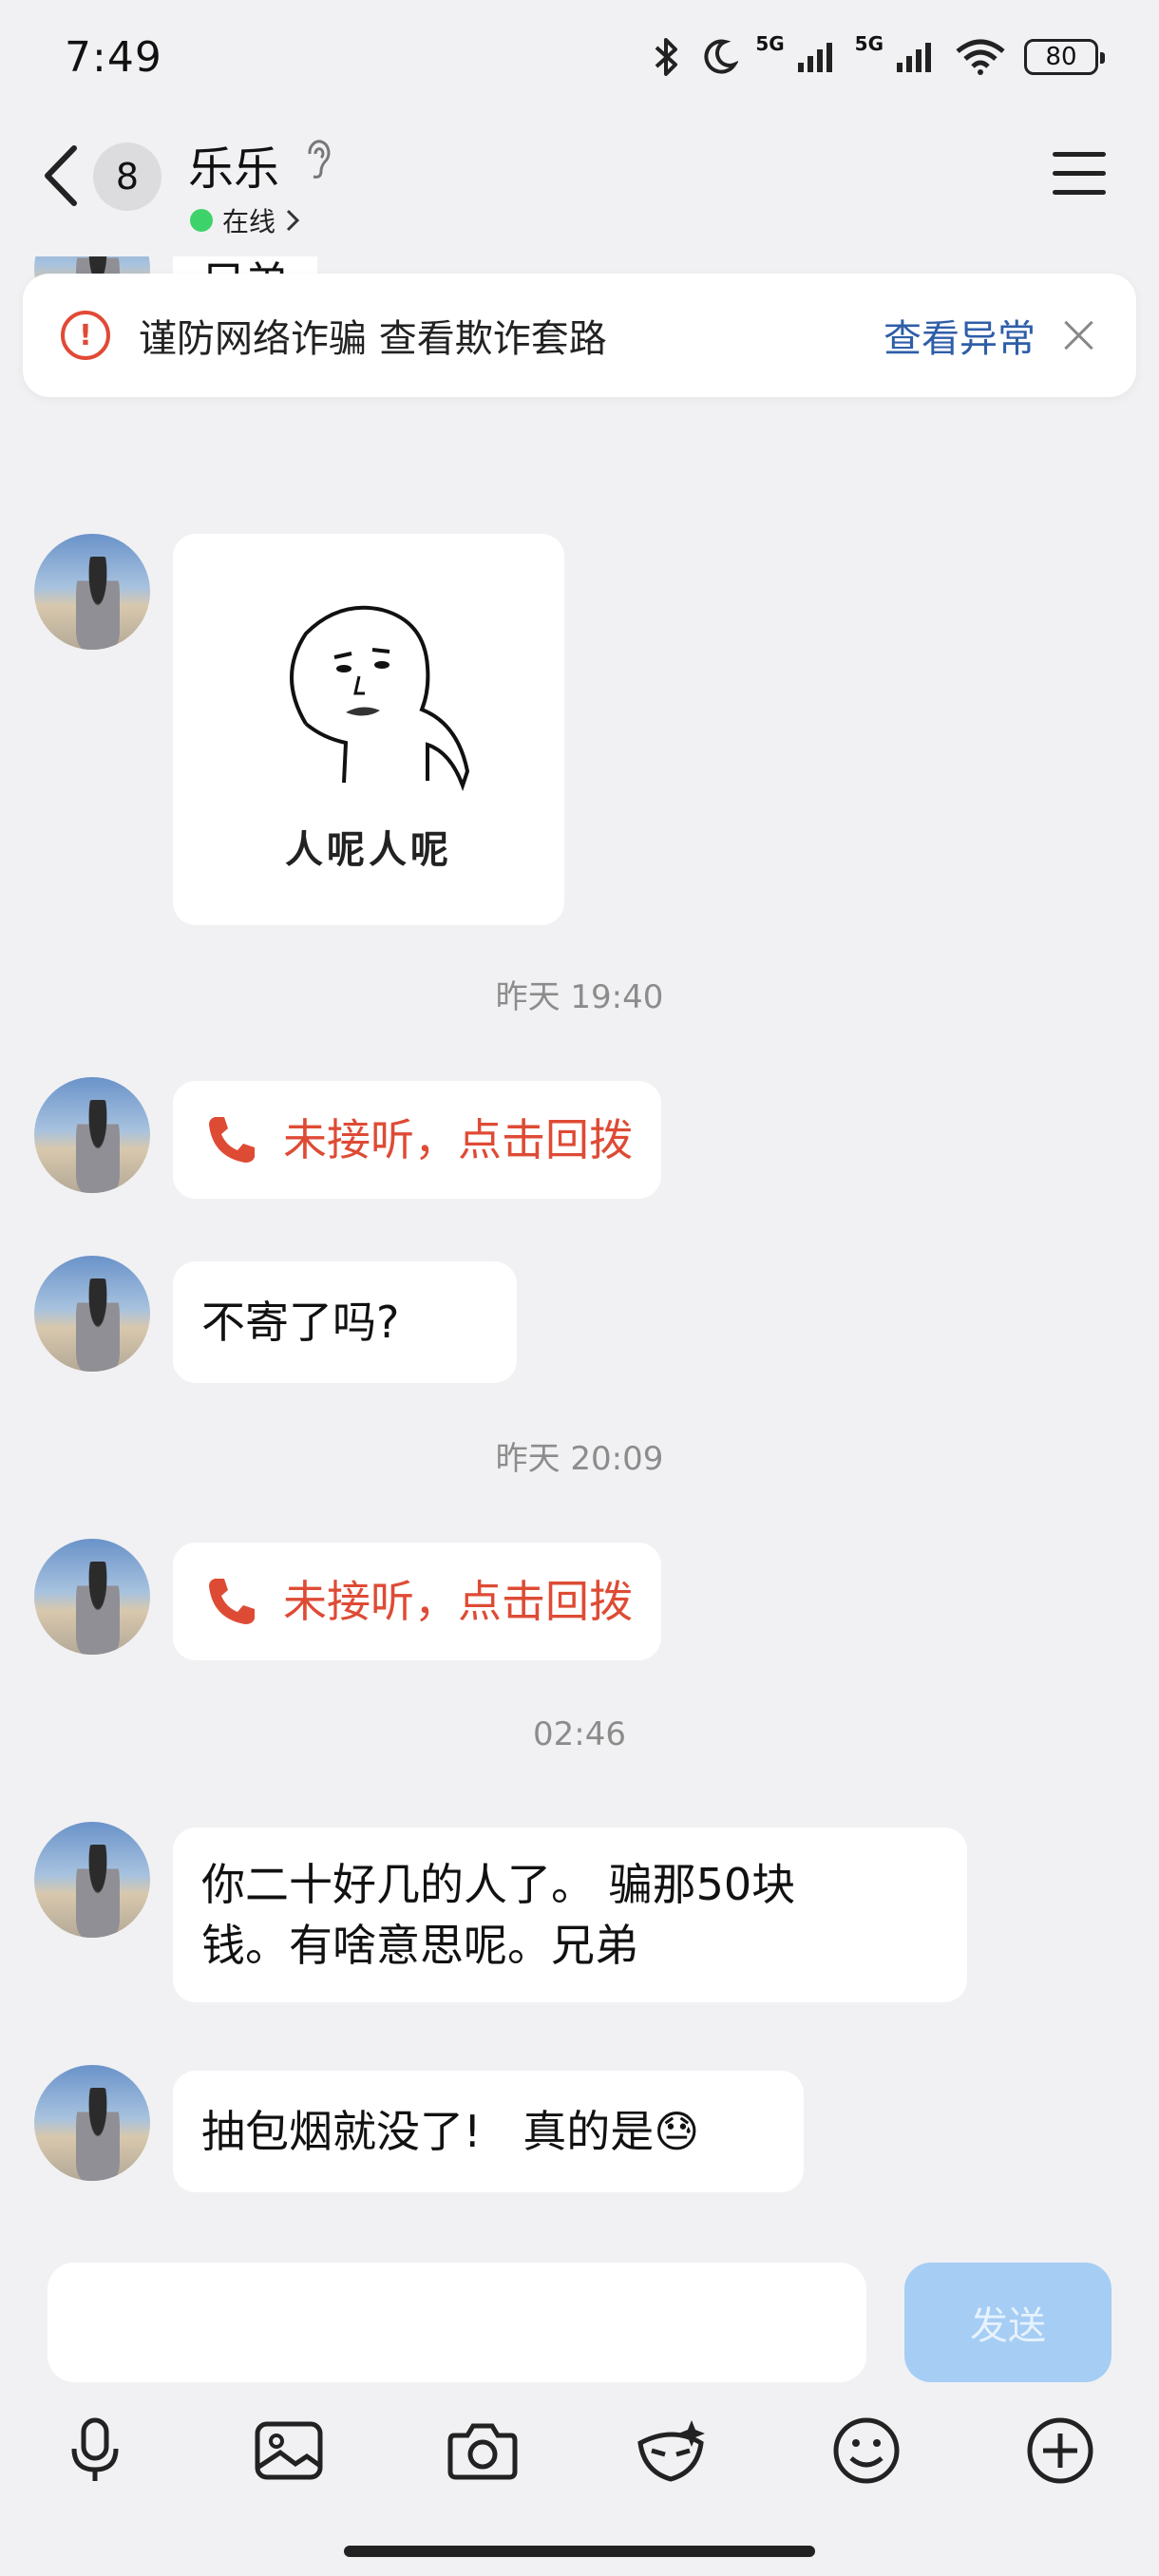 This screenshot has height=2576, width=1159. What do you see at coordinates (345, 1322) in the screenshot?
I see `message-bubble: 不寄了吗?` at bounding box center [345, 1322].